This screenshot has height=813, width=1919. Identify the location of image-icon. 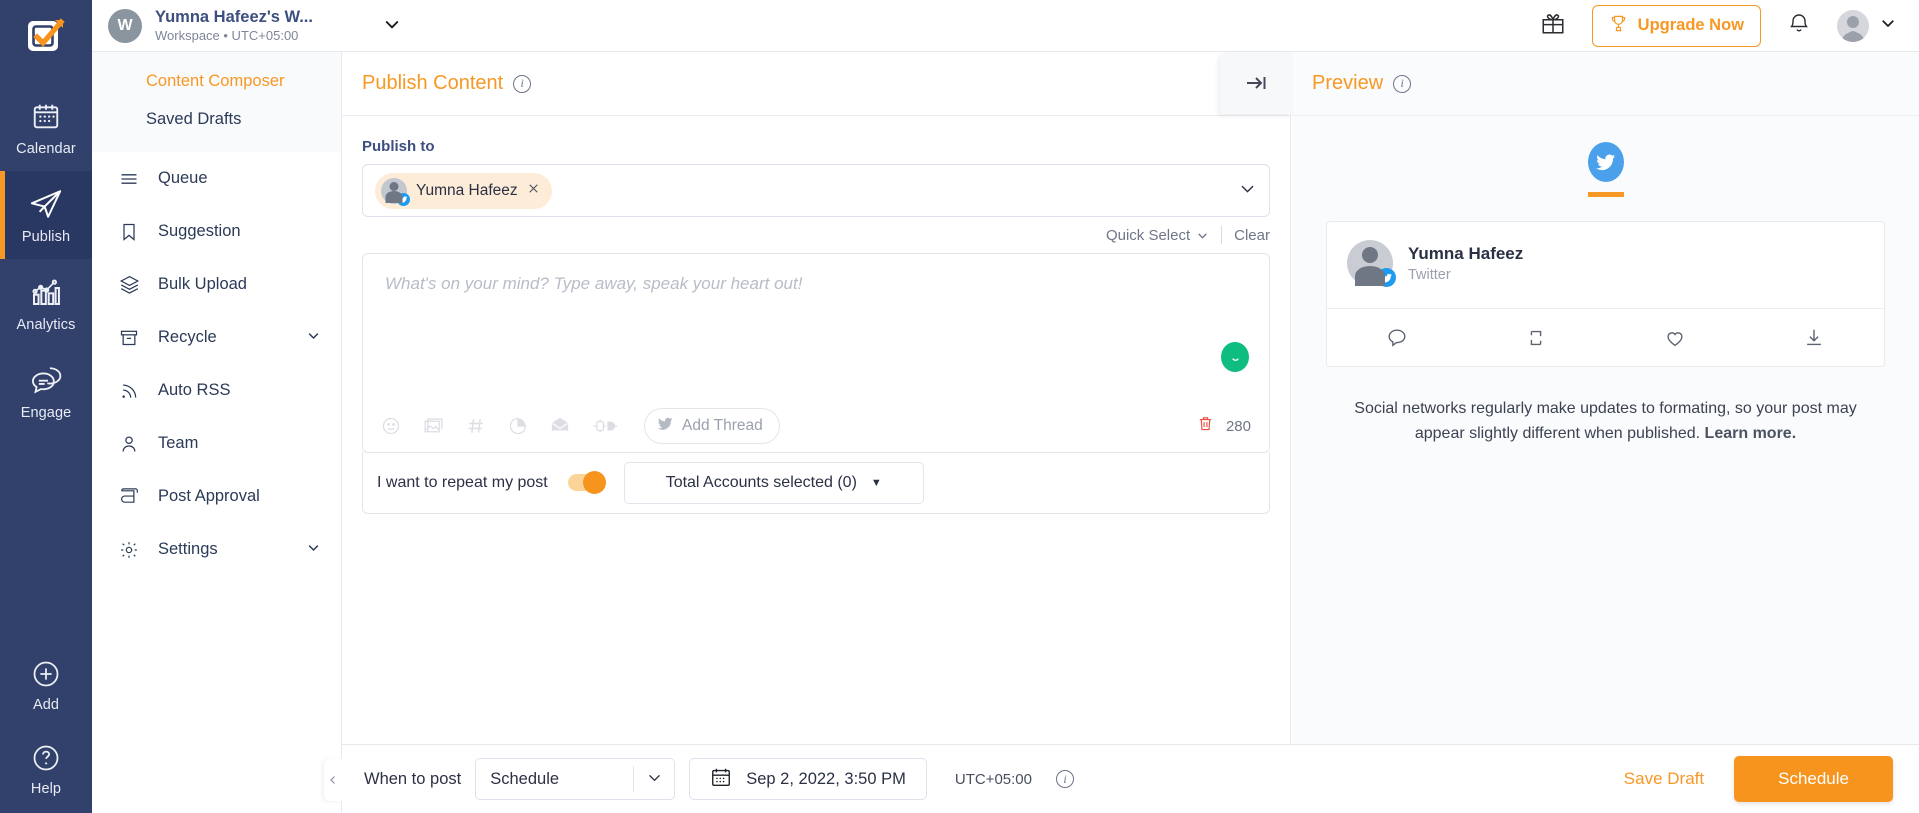
(433, 426).